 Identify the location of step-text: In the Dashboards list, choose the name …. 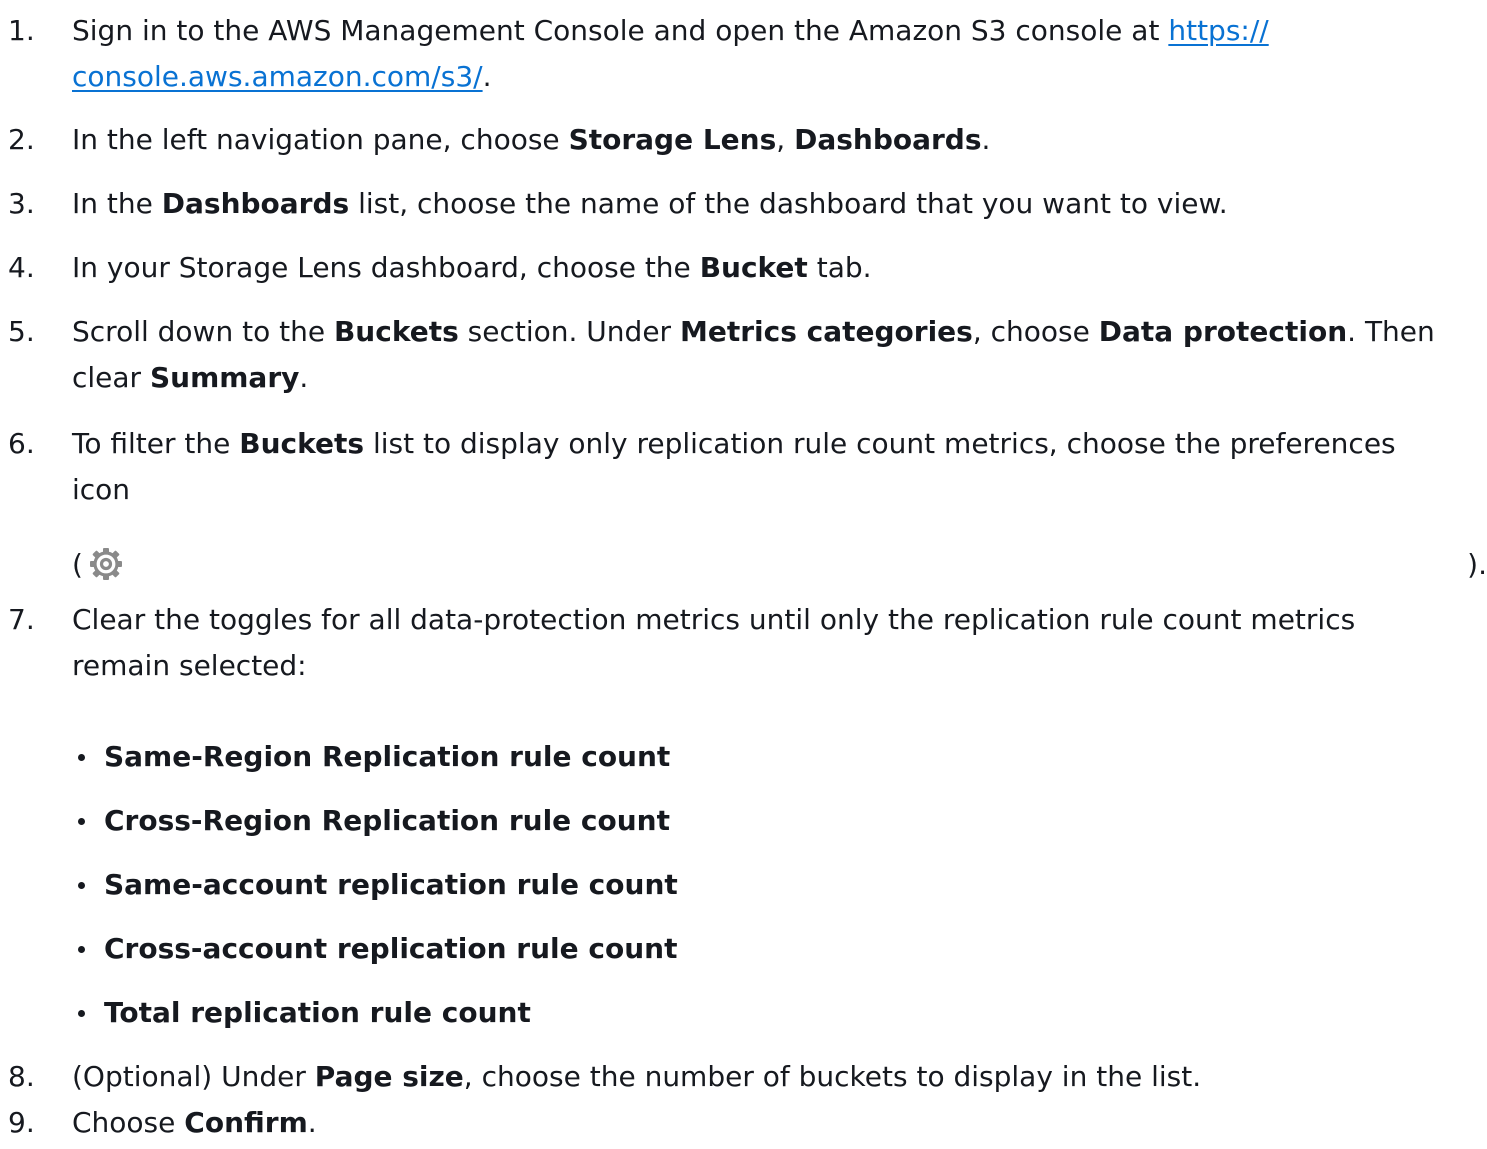
(762, 204).